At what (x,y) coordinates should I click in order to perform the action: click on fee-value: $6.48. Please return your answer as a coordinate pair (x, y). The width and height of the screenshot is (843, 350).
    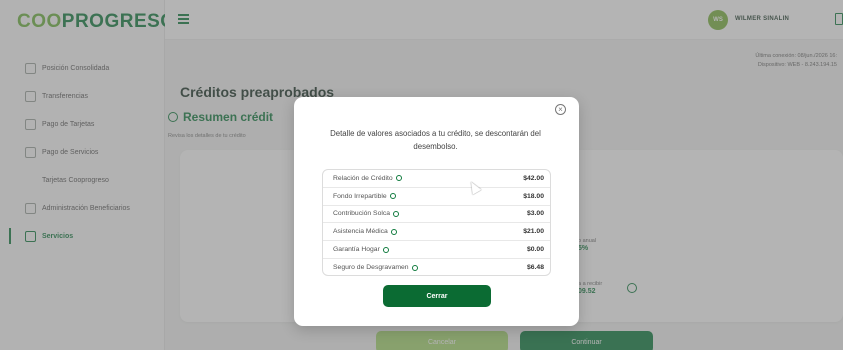
    Looking at the image, I should click on (535, 268).